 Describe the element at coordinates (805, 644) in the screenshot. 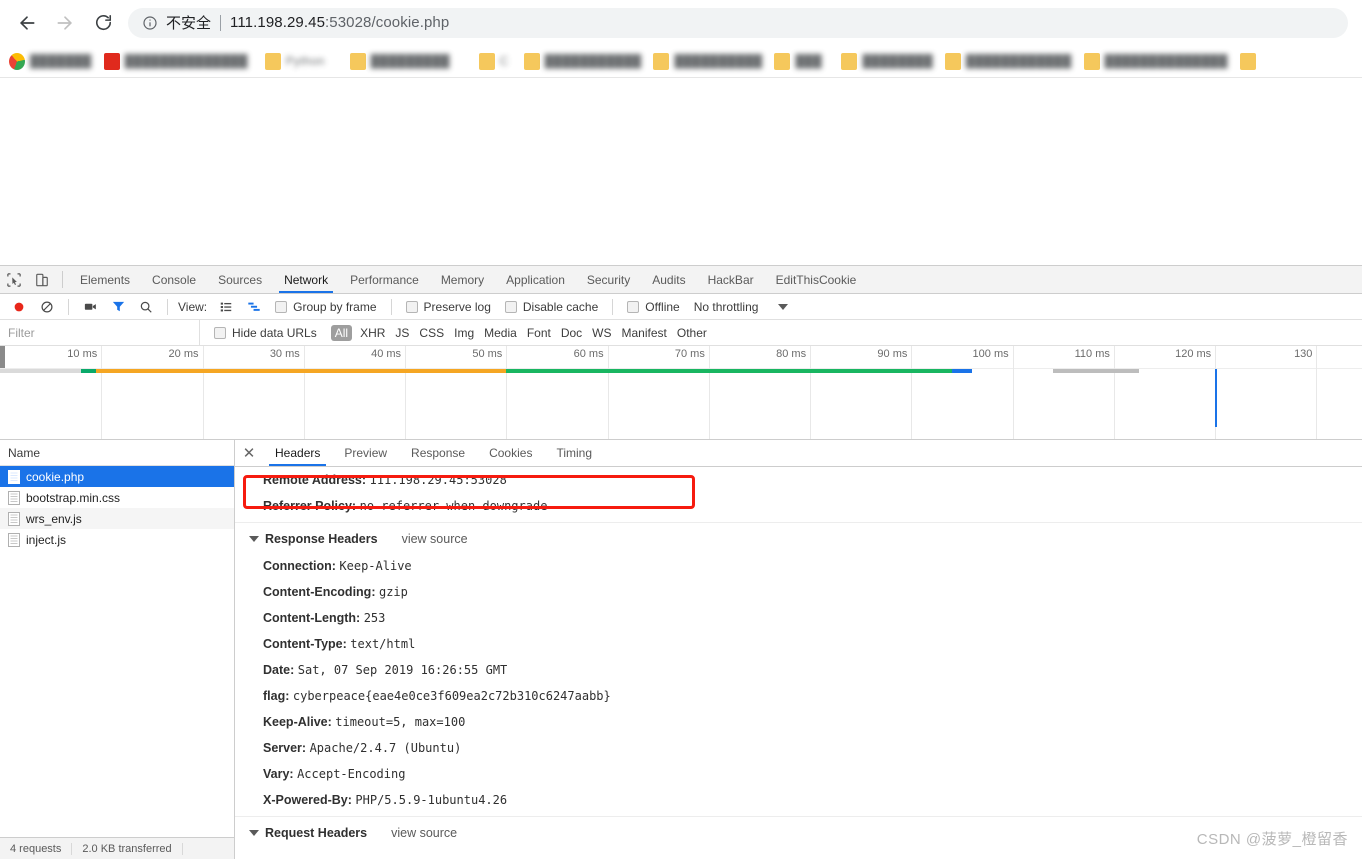

I see `response-header-line: Content-Type: text/html` at that location.